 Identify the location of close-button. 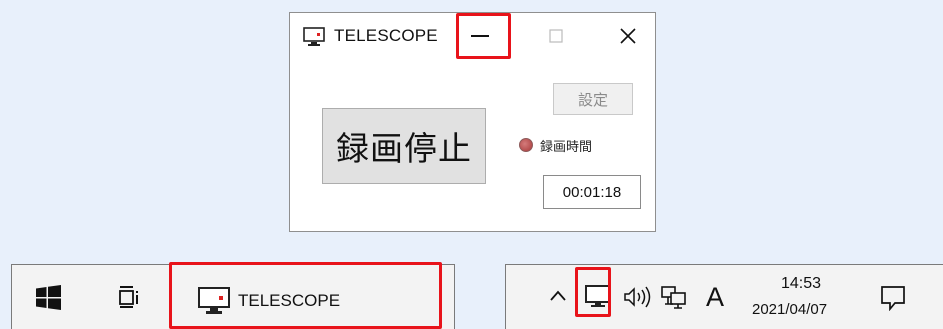
(628, 36).